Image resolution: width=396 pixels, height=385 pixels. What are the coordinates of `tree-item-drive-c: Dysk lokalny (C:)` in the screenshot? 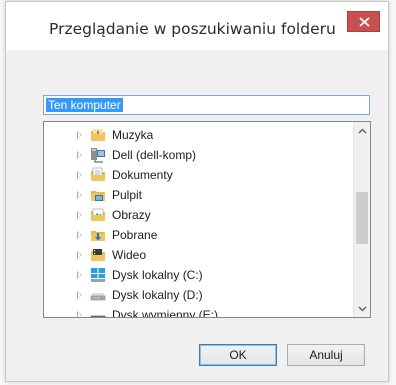 It's located at (194, 275).